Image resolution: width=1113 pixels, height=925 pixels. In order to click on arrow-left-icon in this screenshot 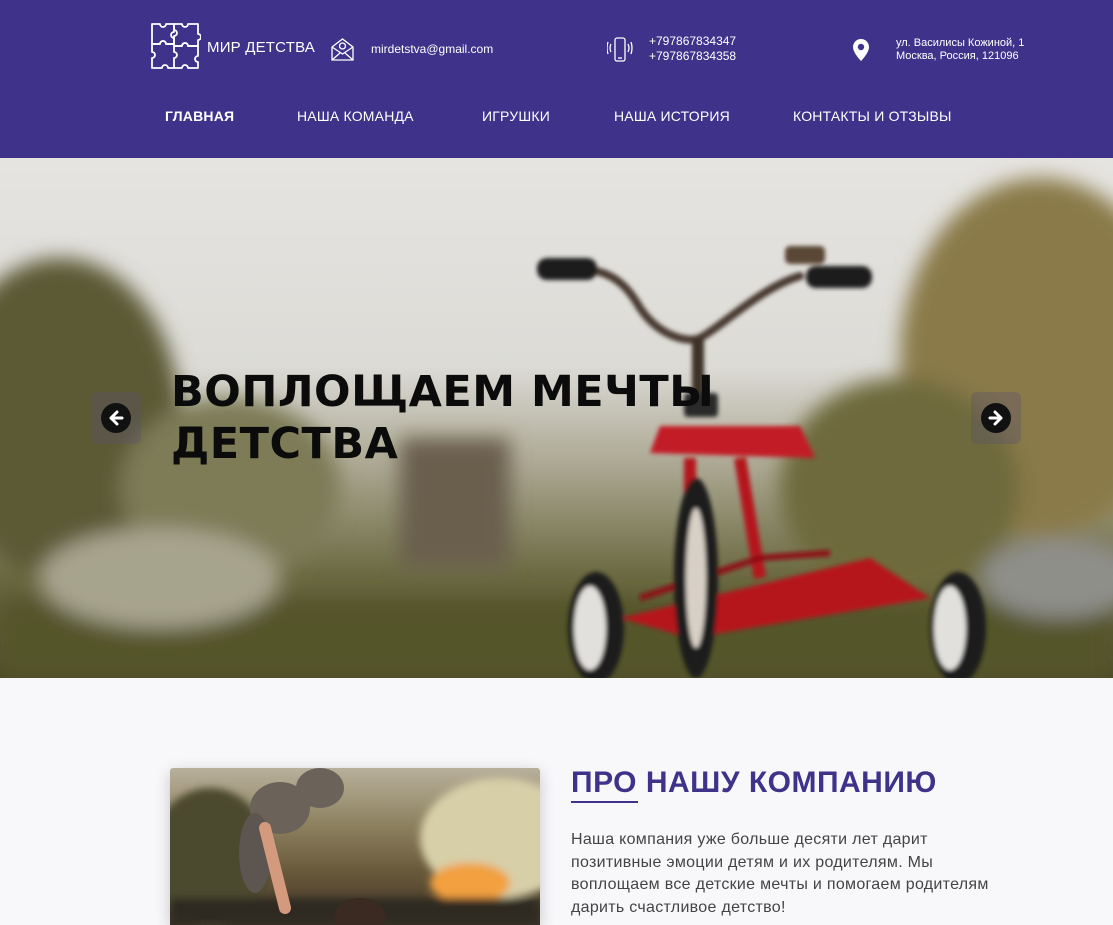, I will do `click(116, 418)`.